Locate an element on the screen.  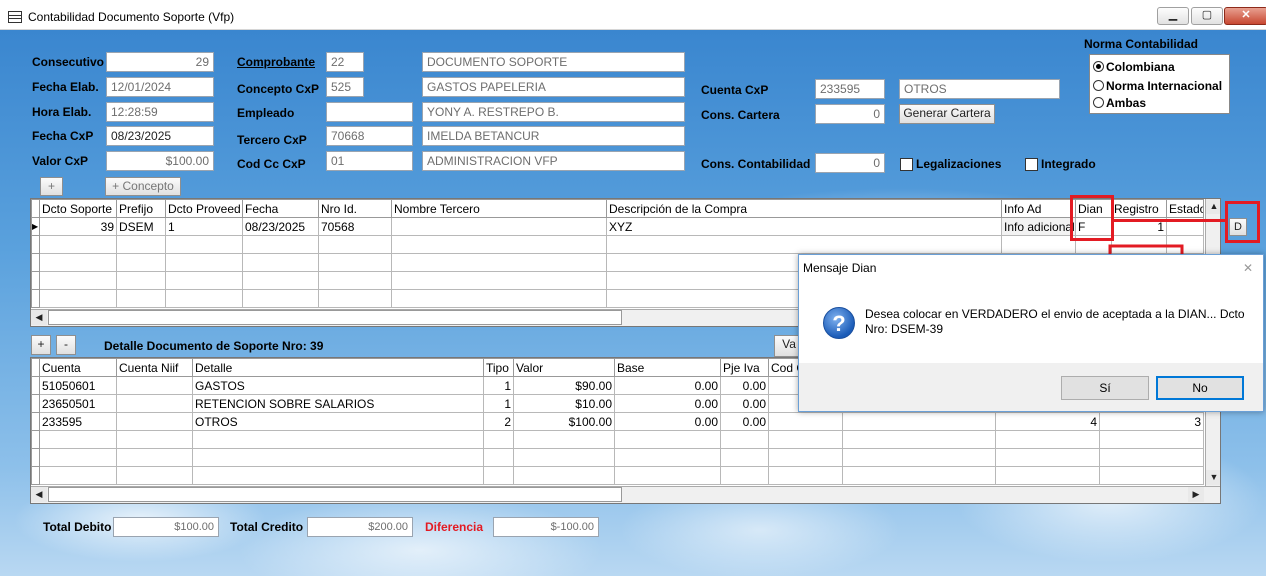
cell-prefijo: DSEM is located at coordinates (141, 226).